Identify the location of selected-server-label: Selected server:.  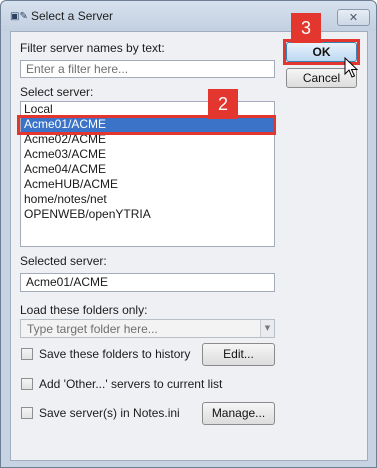
(63, 261).